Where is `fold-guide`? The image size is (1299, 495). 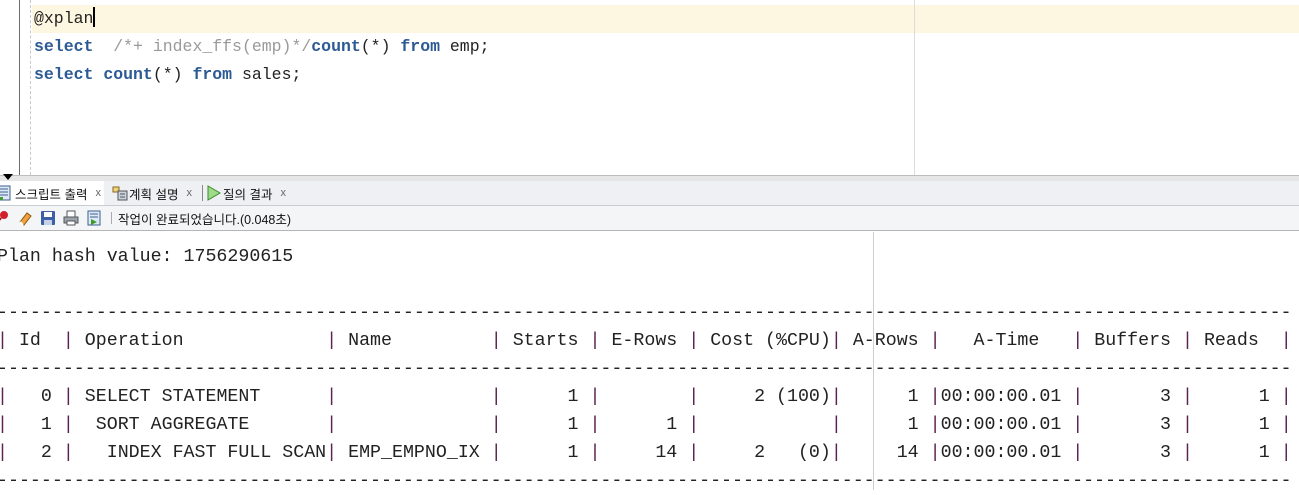 fold-guide is located at coordinates (30, 87).